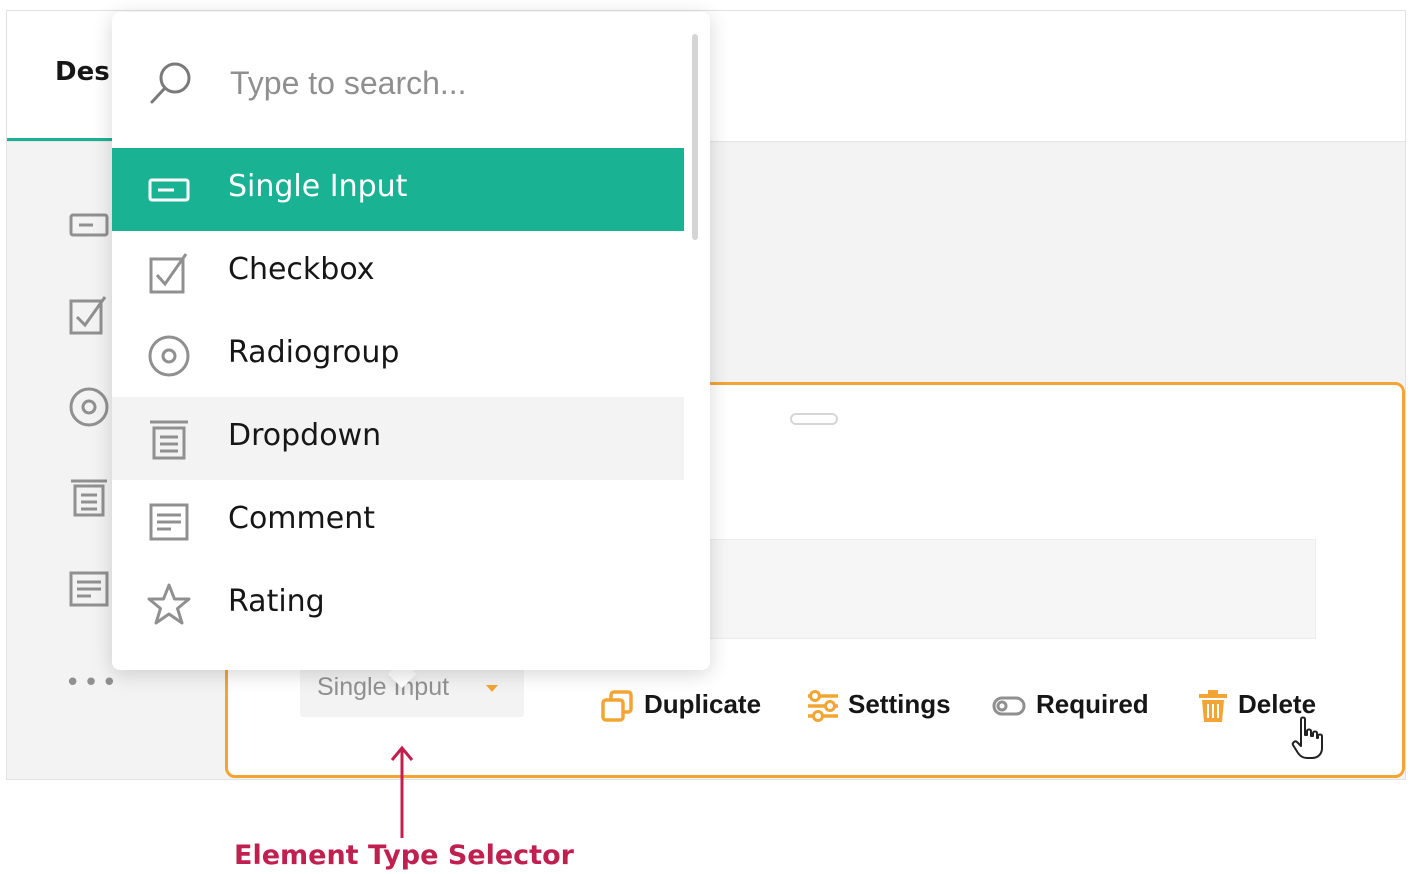 Image resolution: width=1411 pixels, height=874 pixels. Describe the element at coordinates (168, 273) in the screenshot. I see `checkbox-icon` at that location.